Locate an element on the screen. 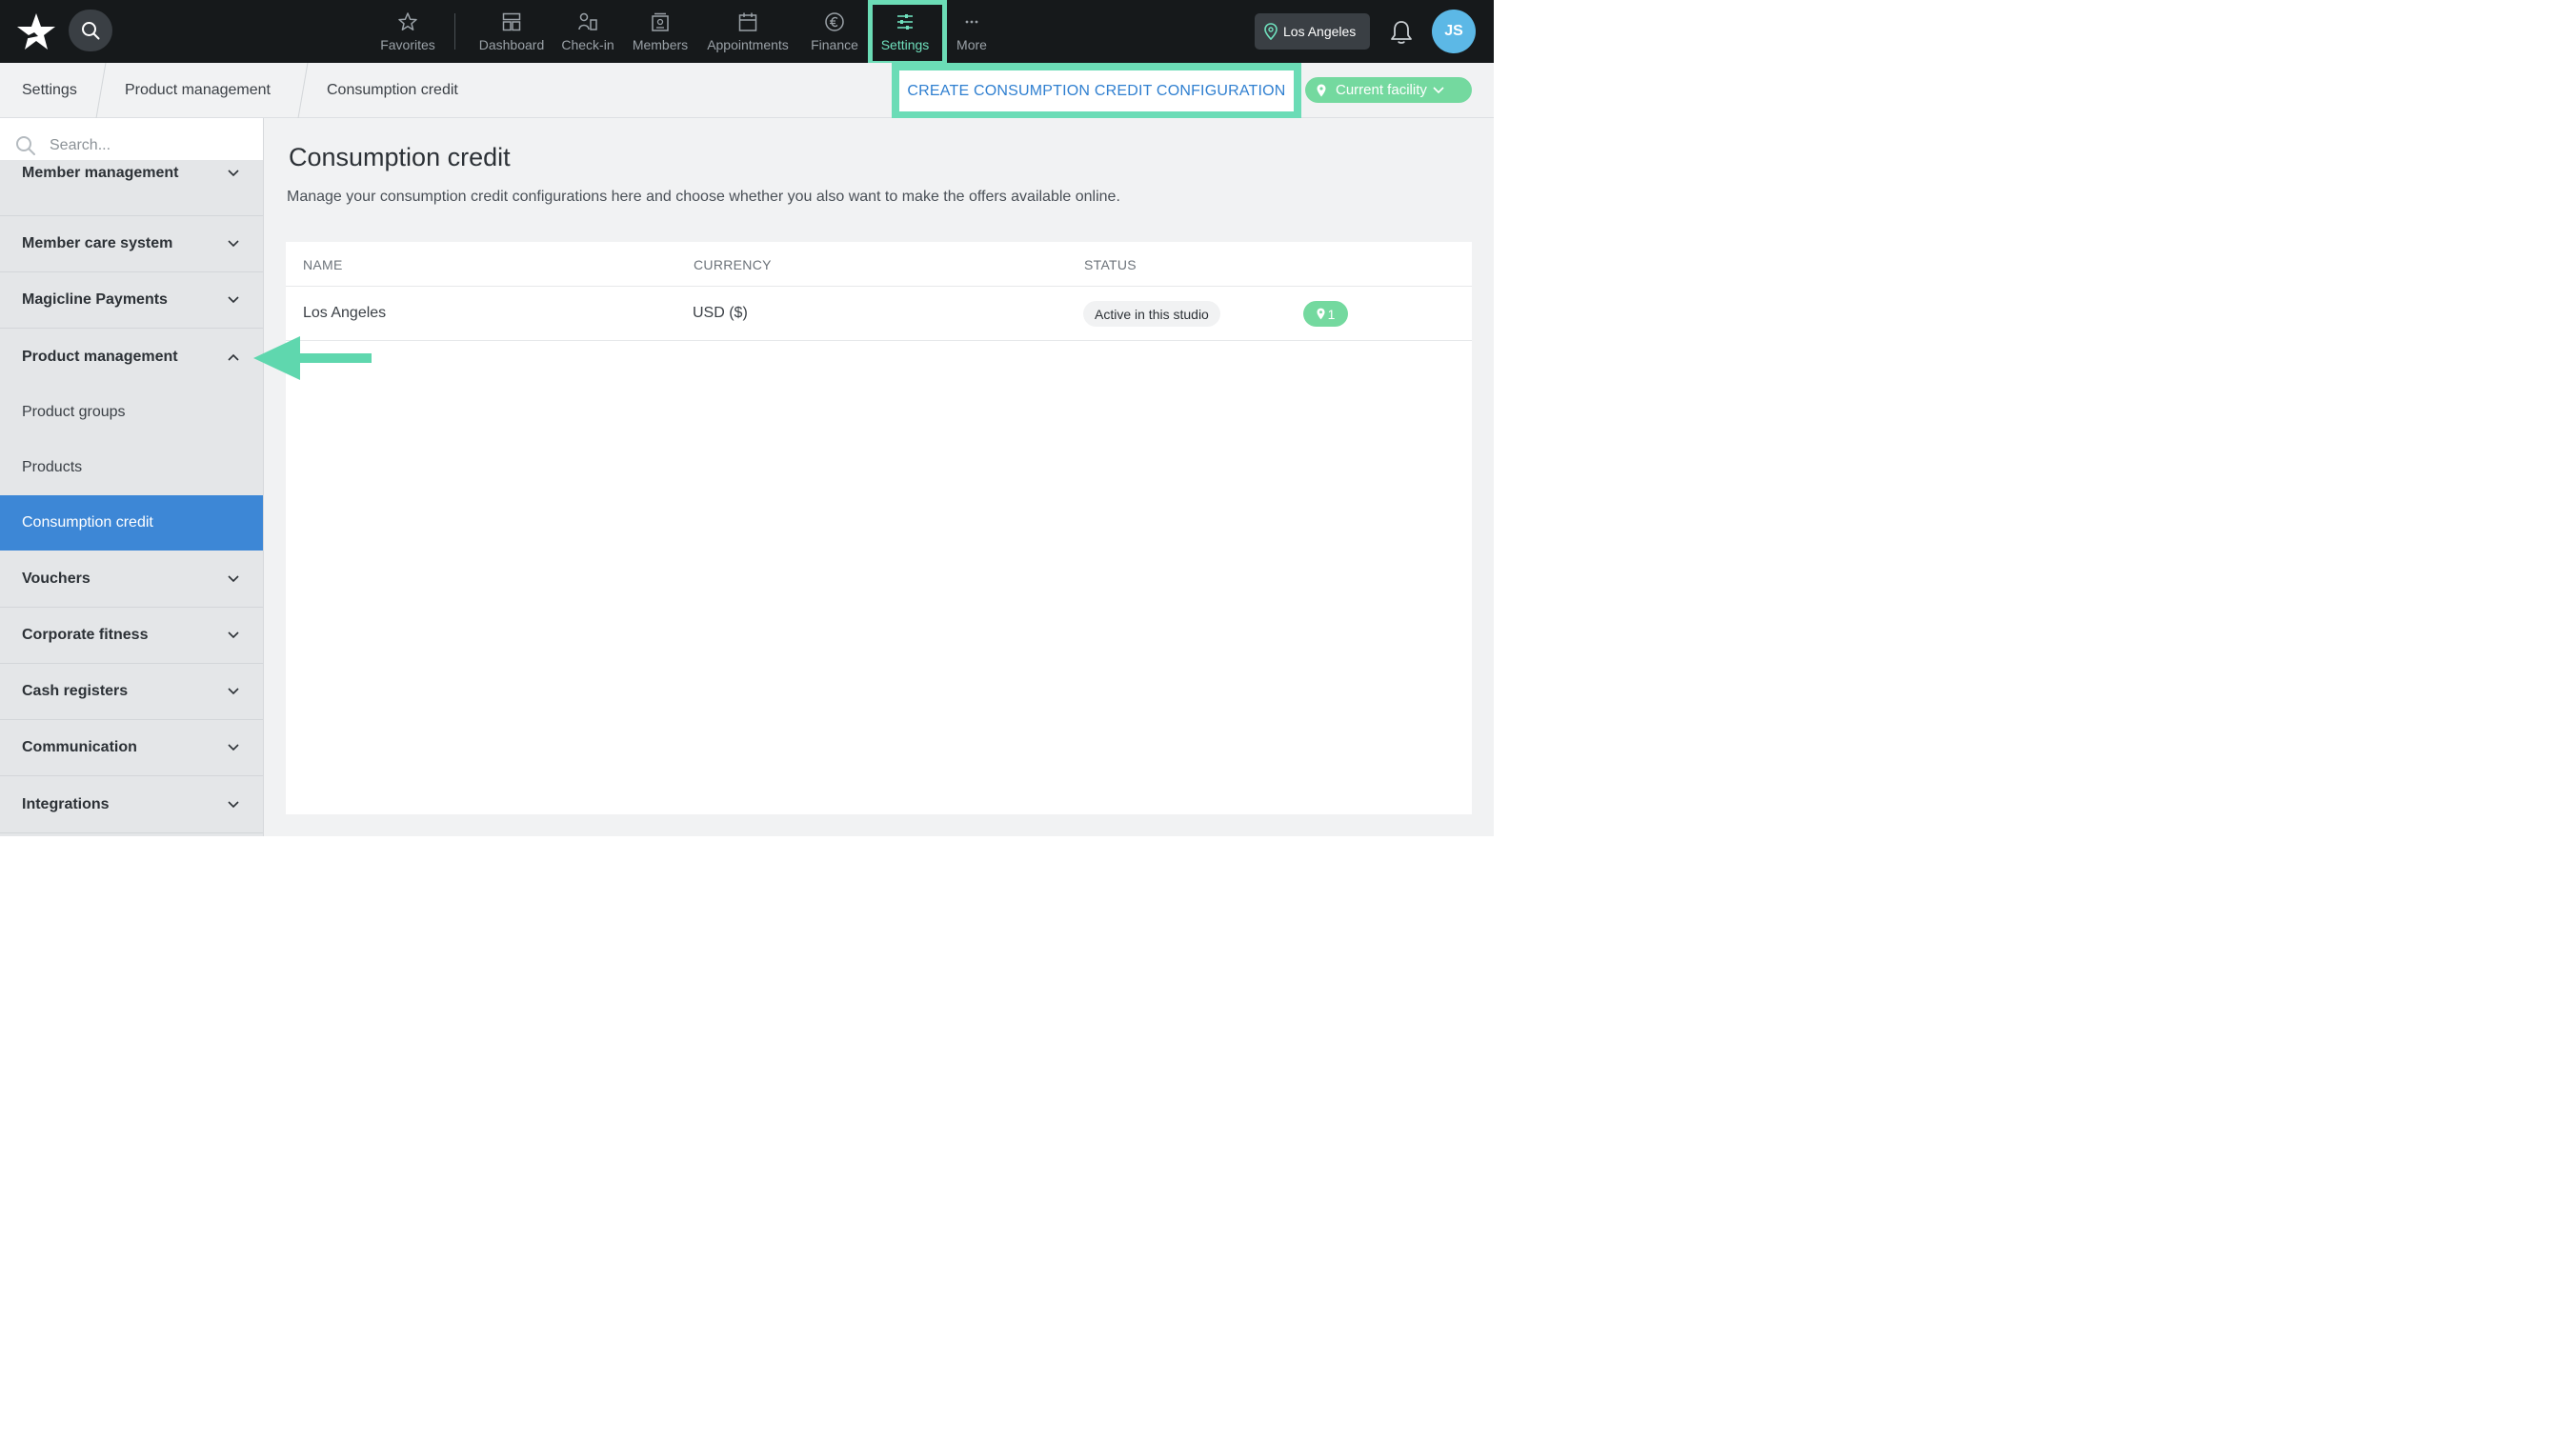  nav-dashboard: Dashboard is located at coordinates (512, 31).